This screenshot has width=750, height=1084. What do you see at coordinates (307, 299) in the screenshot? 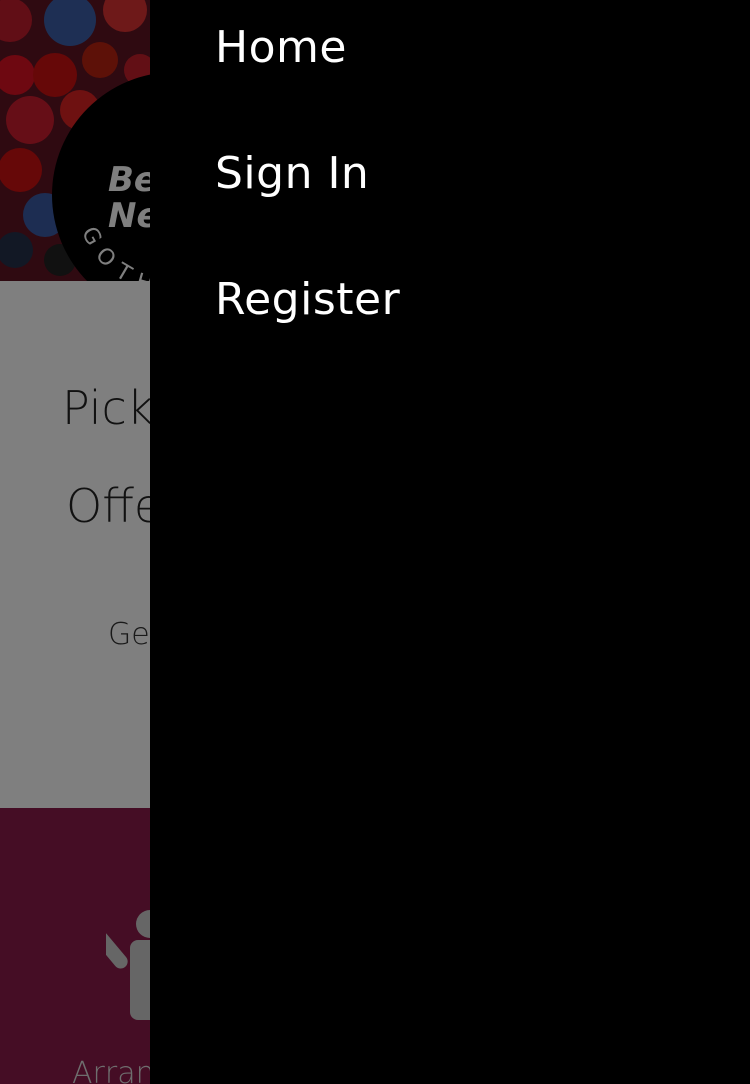
I see `nav-item-register: Register` at bounding box center [307, 299].